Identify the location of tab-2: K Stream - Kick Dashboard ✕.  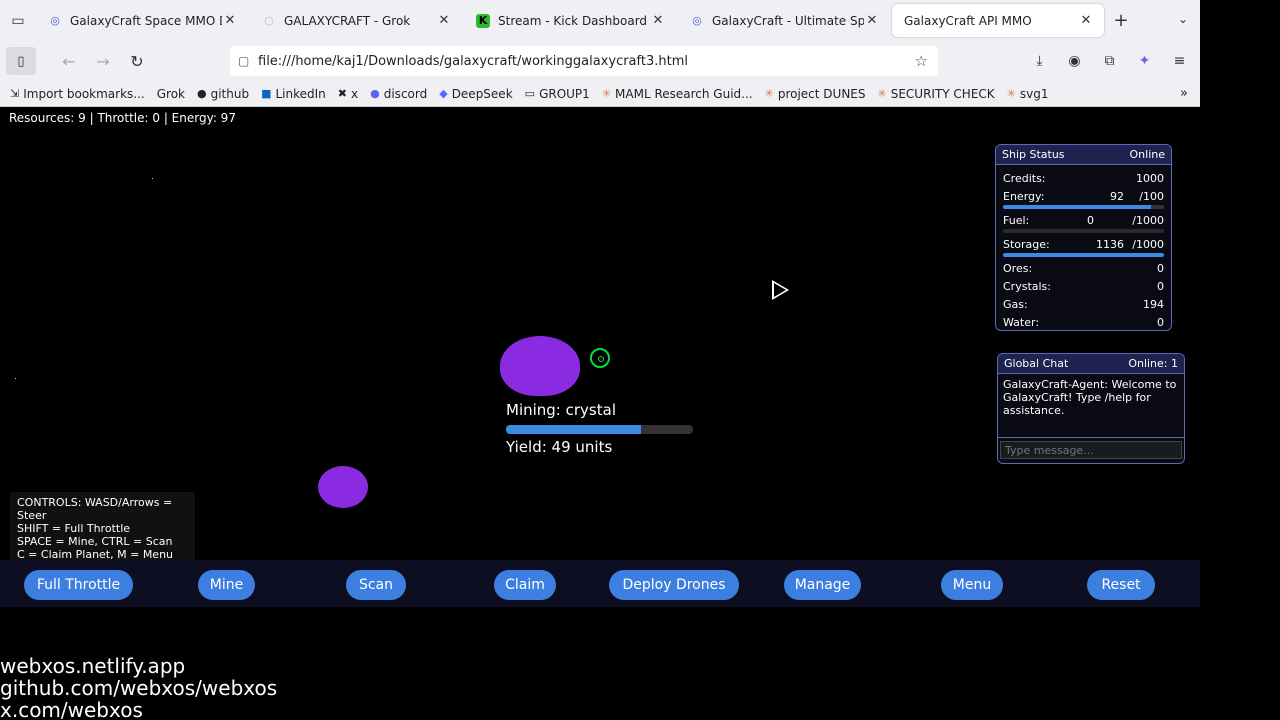
(570, 20).